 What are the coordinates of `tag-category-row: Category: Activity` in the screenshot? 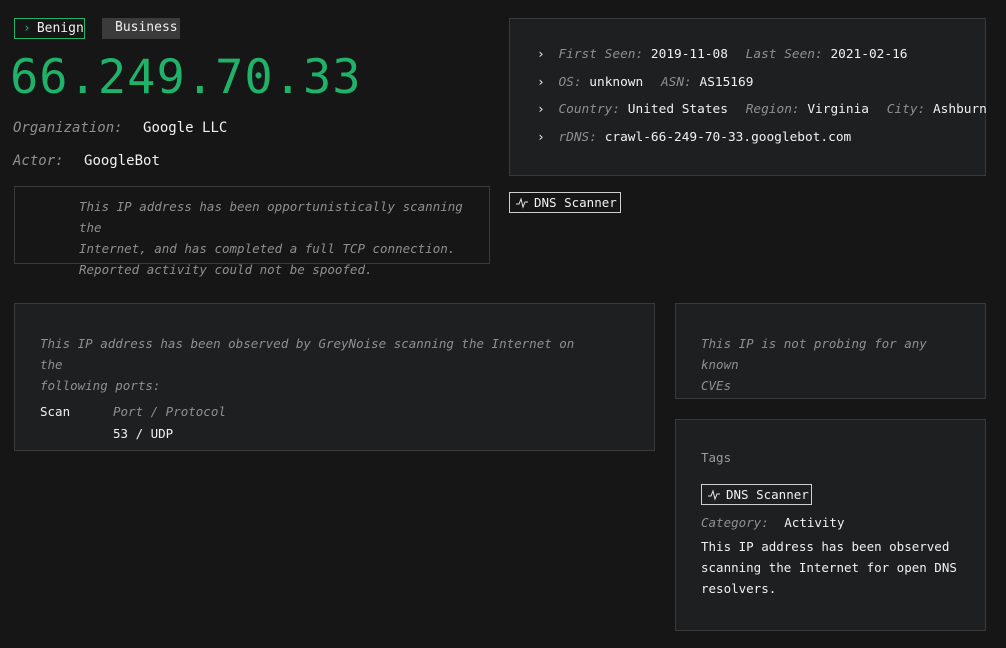 It's located at (843, 522).